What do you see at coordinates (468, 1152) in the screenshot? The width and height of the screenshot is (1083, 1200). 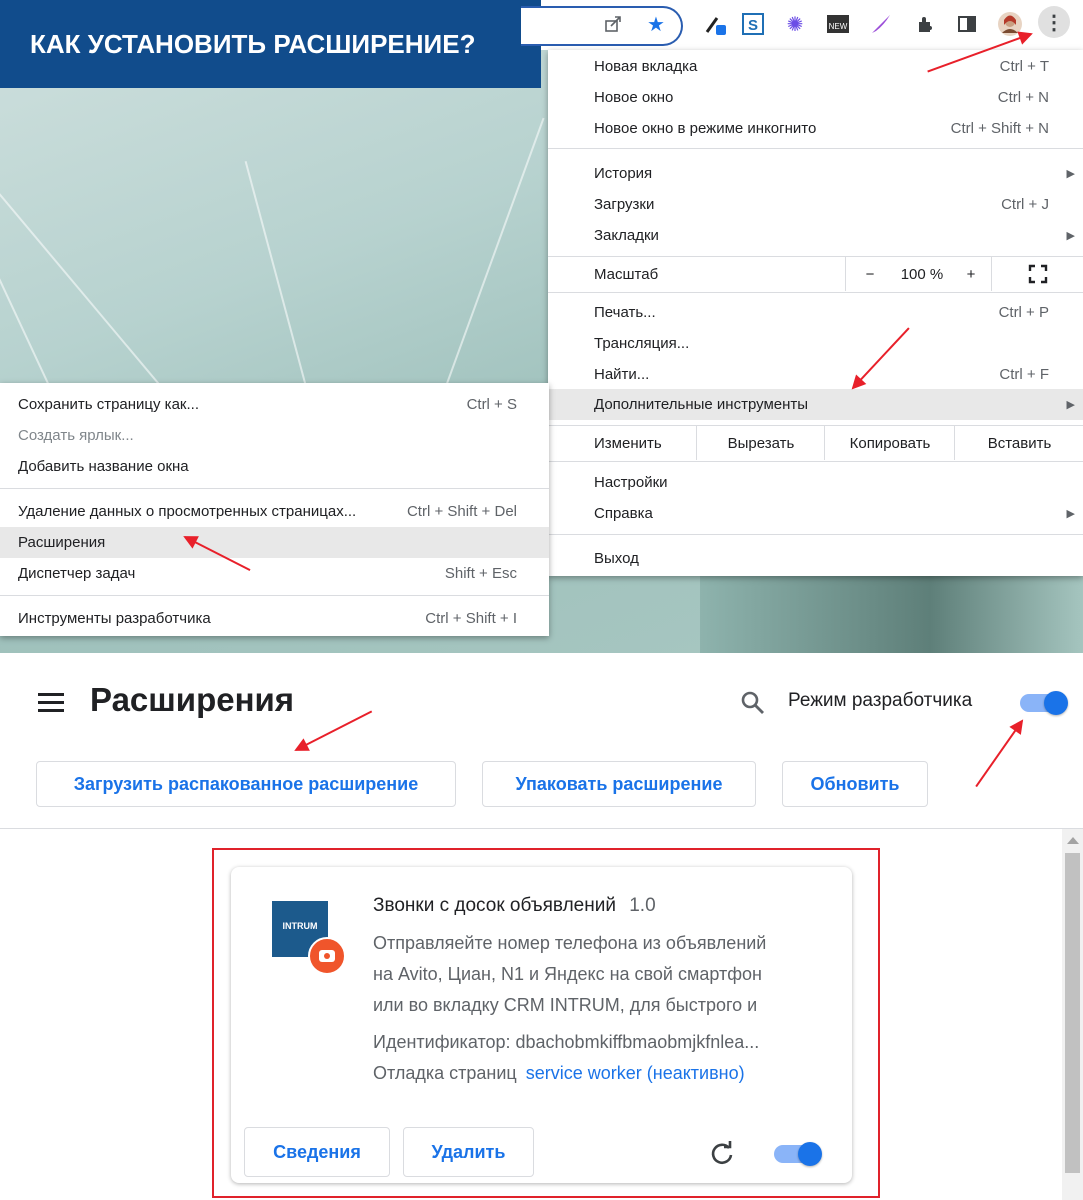 I see `remove-button: Удалить` at bounding box center [468, 1152].